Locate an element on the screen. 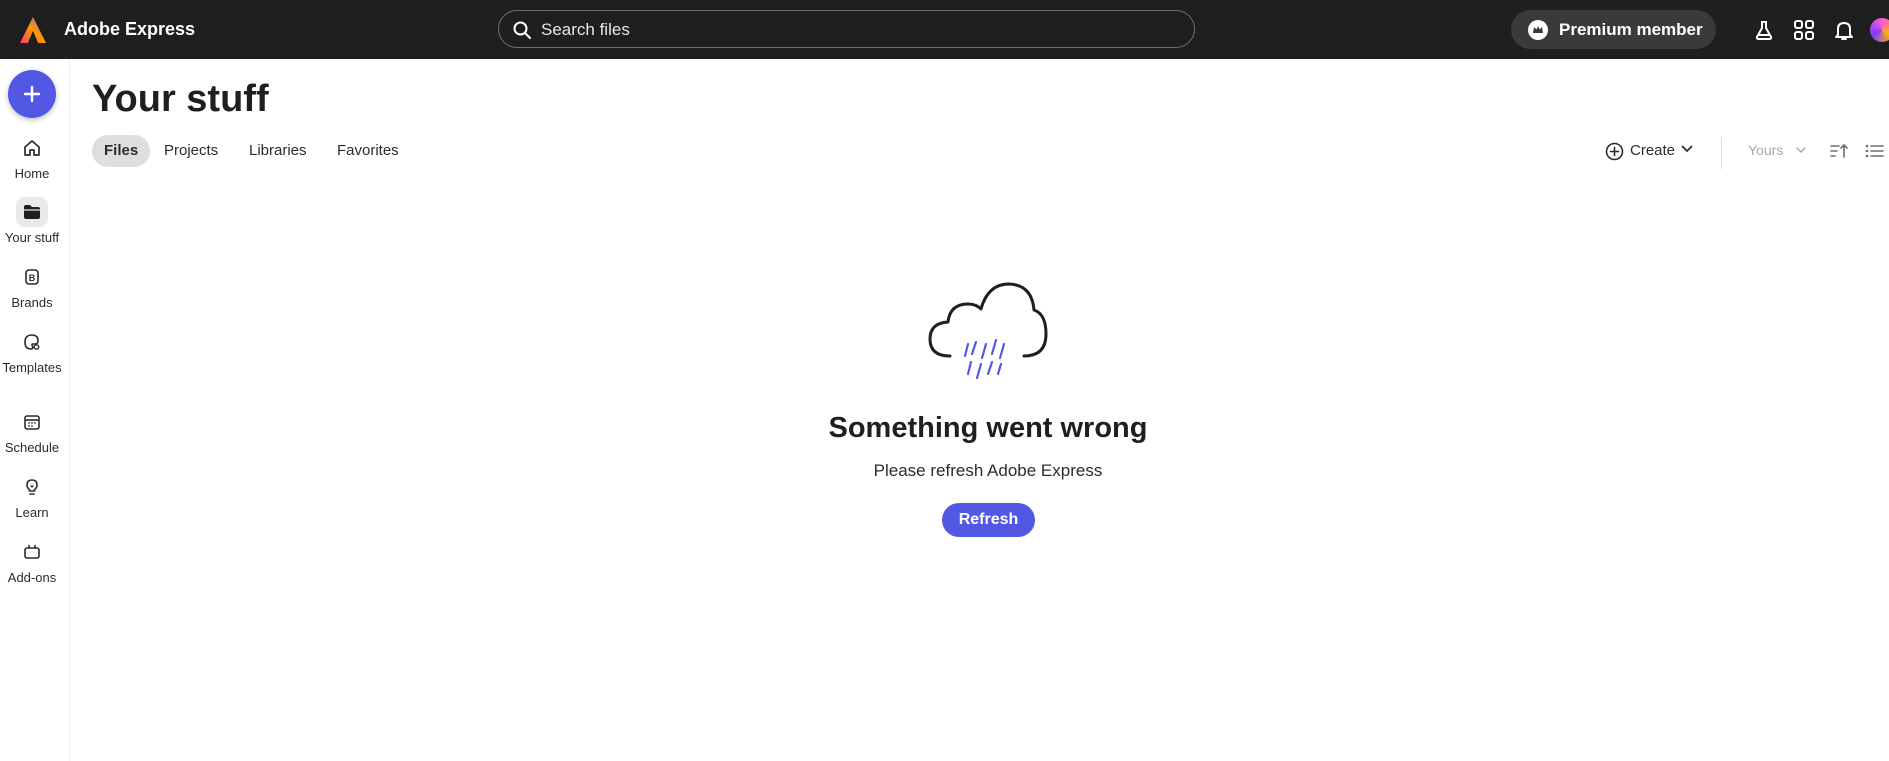 This screenshot has height=761, width=1889. tab-files: Files is located at coordinates (121, 151).